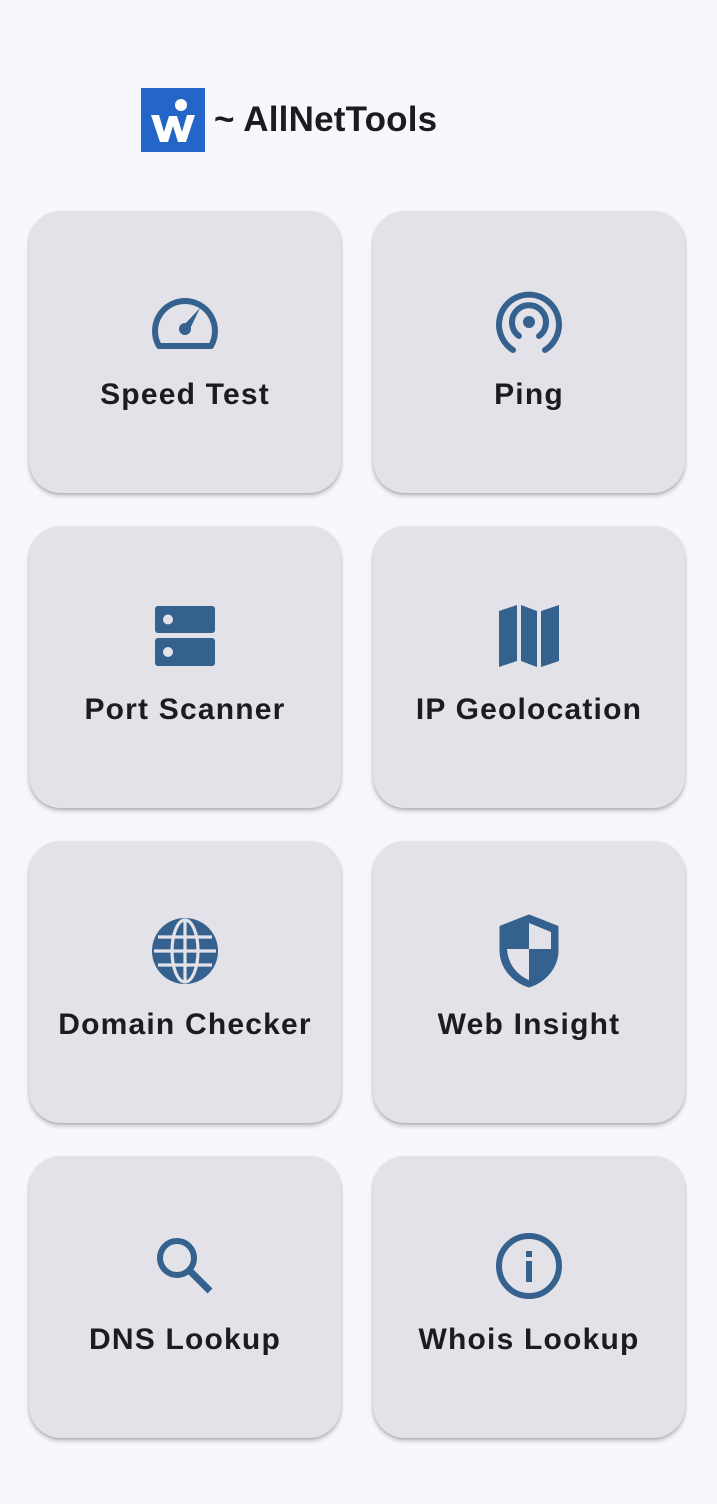 This screenshot has width=717, height=1504. I want to click on whois-lookup-label: Whois Lookup, so click(529, 1339).